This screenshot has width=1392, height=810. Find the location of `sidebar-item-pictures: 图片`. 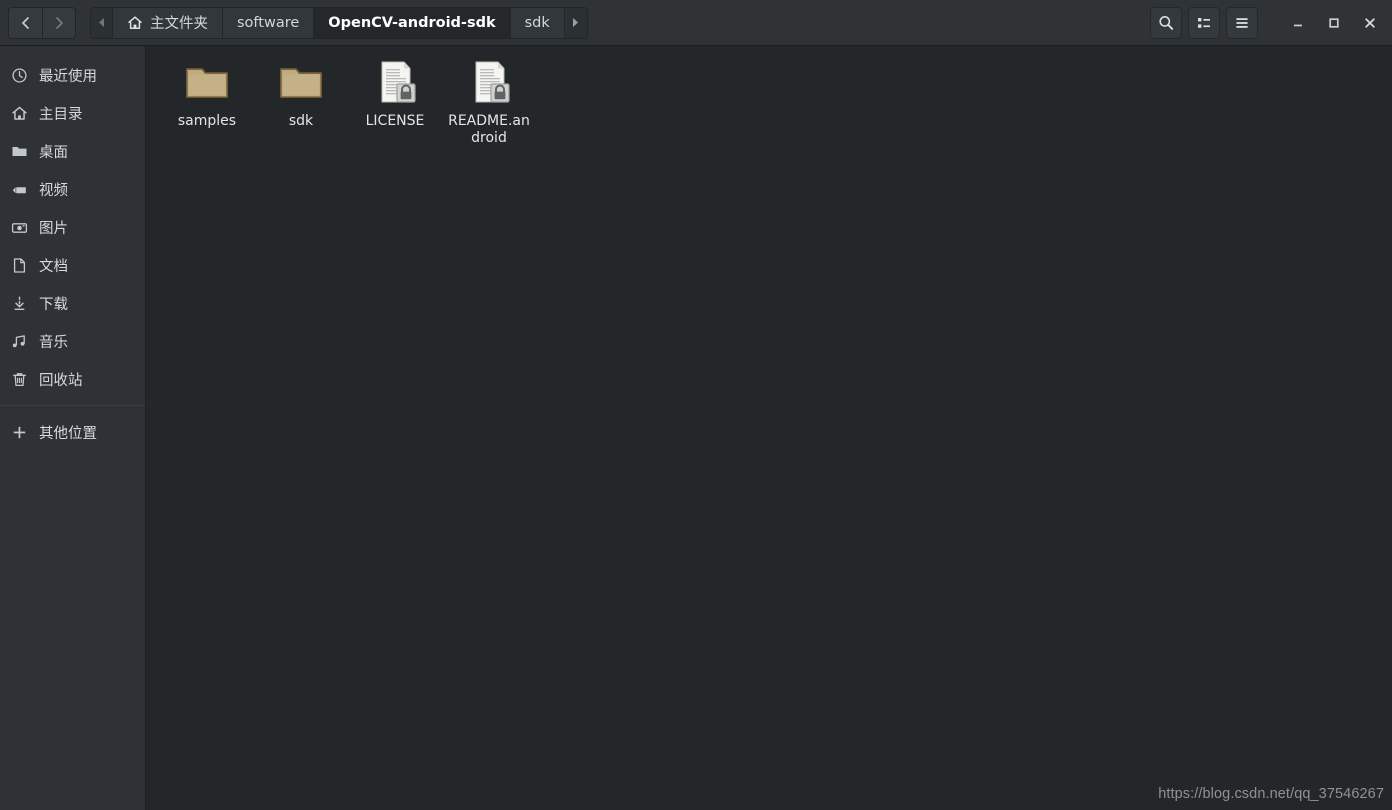

sidebar-item-pictures: 图片 is located at coordinates (72, 227).